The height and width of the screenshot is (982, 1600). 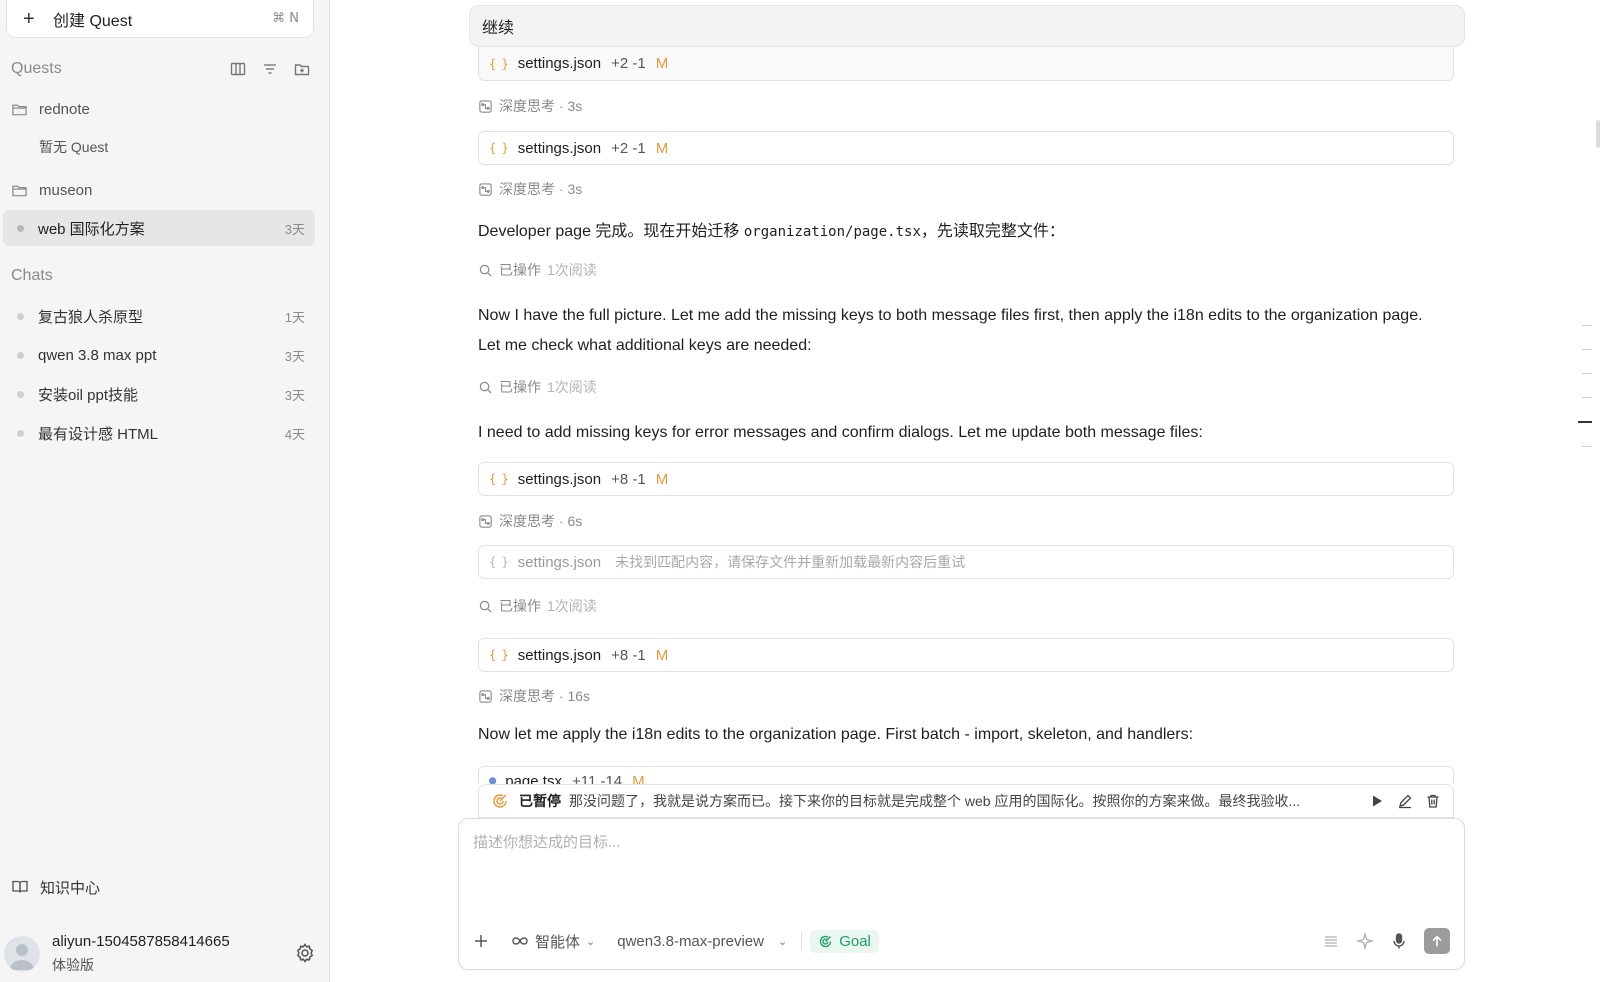 I want to click on chat-item: 复古狼人杀原型 1天, so click(x=159, y=316).